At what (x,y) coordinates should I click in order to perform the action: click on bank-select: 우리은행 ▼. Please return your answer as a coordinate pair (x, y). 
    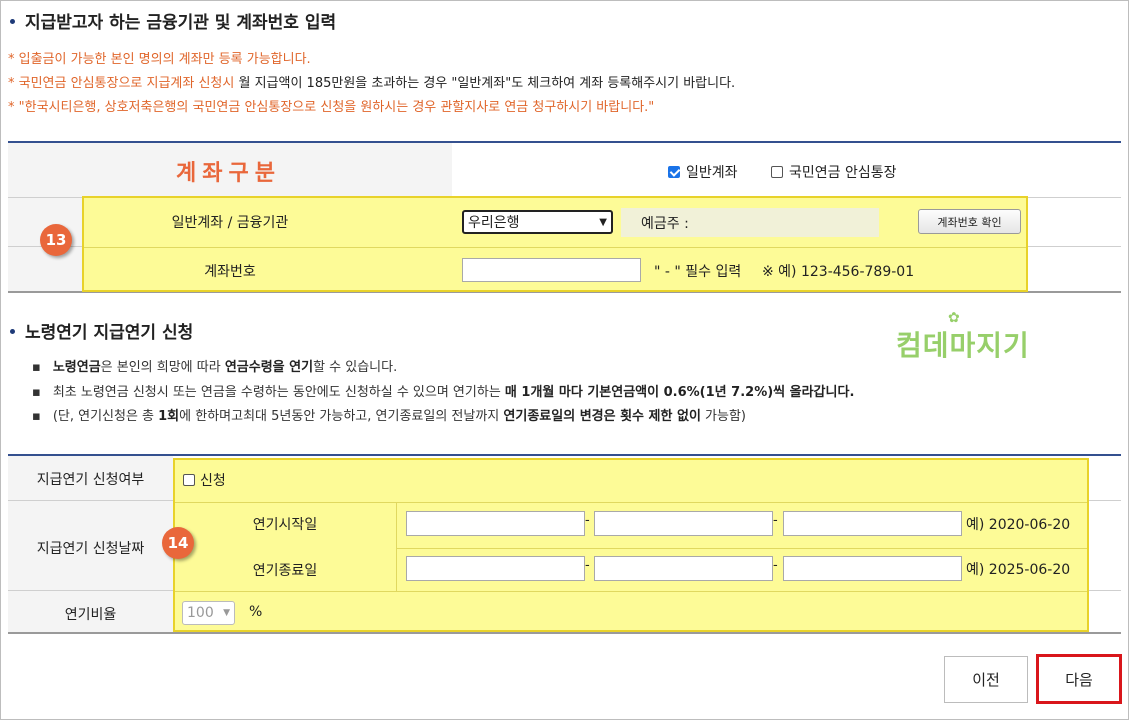
    Looking at the image, I should click on (537, 222).